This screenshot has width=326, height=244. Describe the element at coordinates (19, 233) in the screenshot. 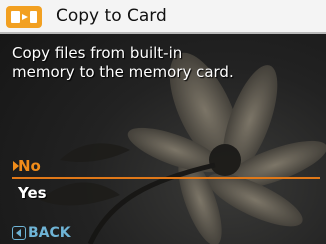

I see `back-arrow-icon` at that location.